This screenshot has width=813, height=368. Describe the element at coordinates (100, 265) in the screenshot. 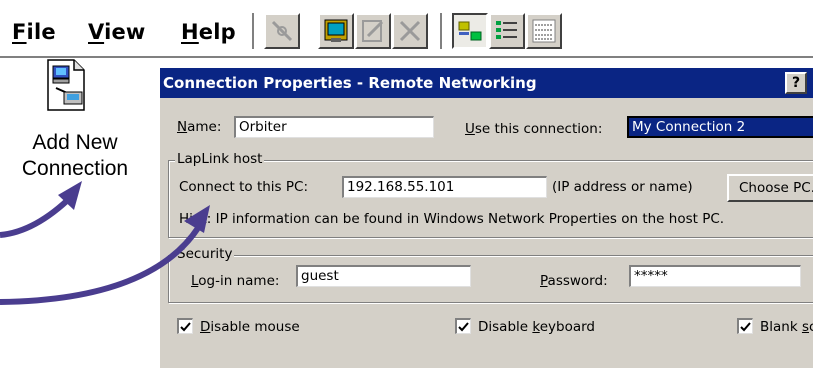

I see `arrow-to-name-field` at that location.